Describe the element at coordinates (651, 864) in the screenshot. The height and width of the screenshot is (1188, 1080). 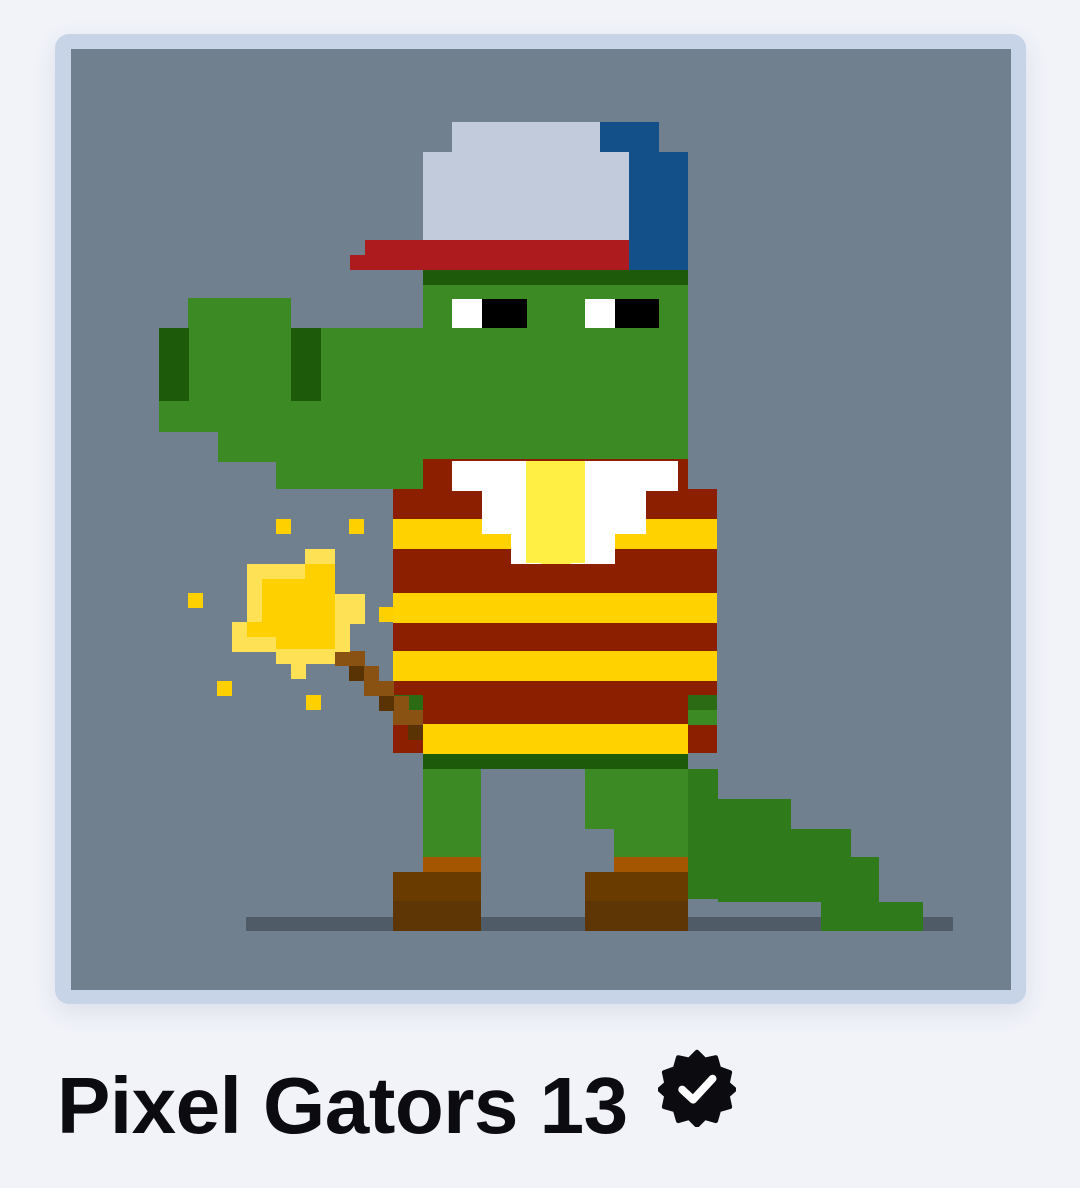
I see `right-boot-cuff` at that location.